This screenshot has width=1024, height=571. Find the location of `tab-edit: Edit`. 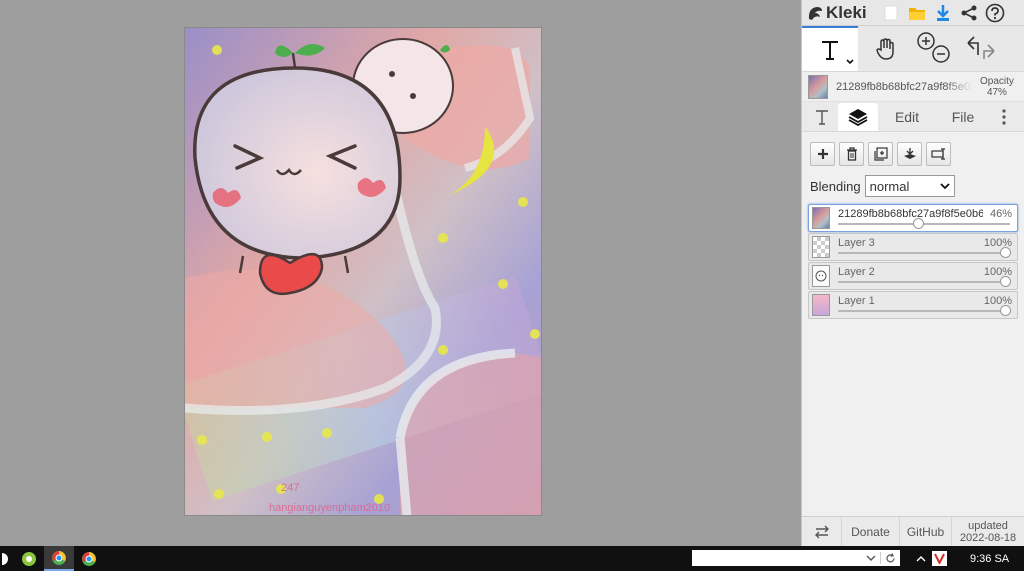

tab-edit: Edit is located at coordinates (907, 117).